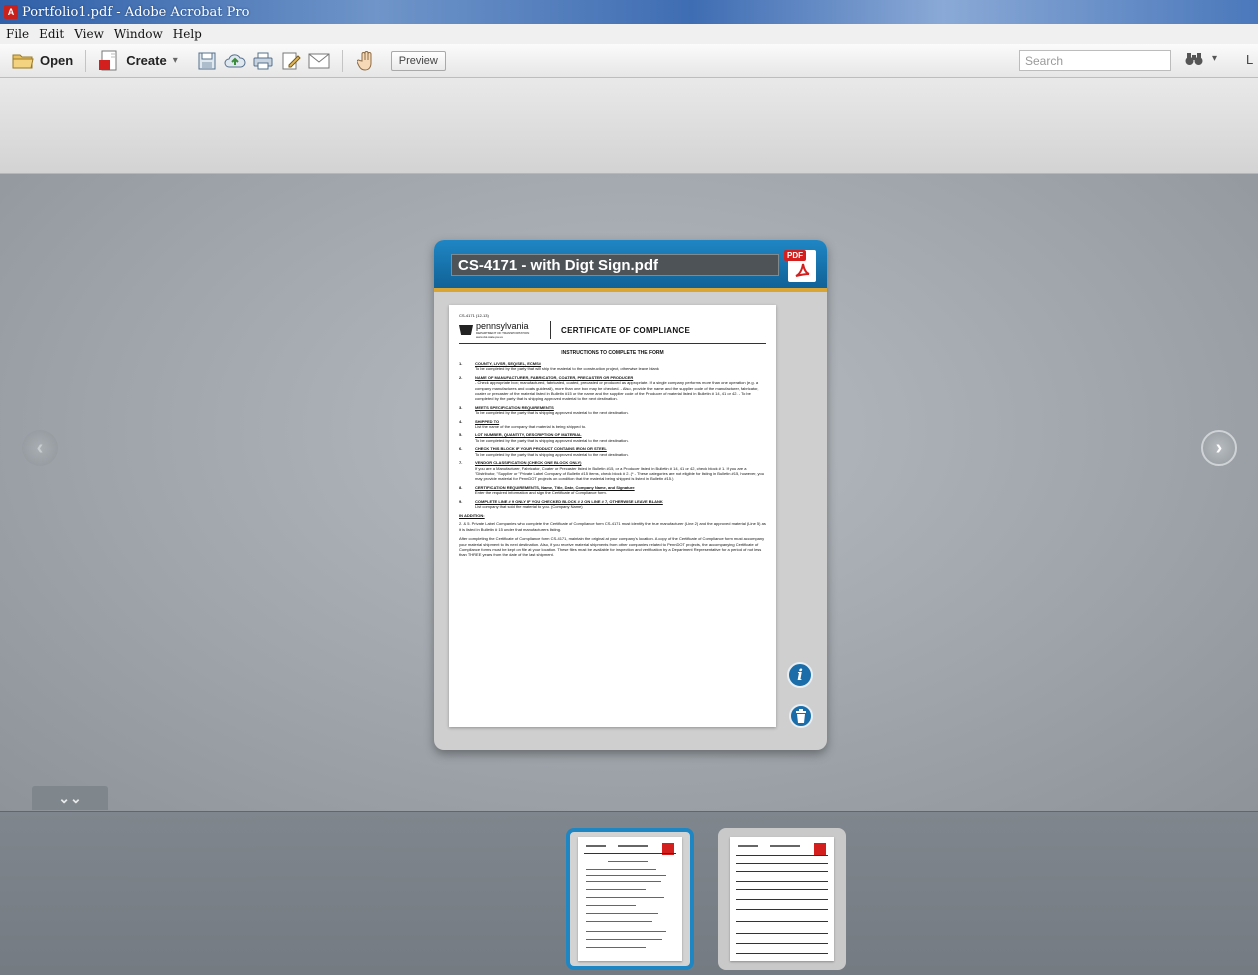 The height and width of the screenshot is (975, 1258). What do you see at coordinates (466, 330) in the screenshot?
I see `keystone-icon` at bounding box center [466, 330].